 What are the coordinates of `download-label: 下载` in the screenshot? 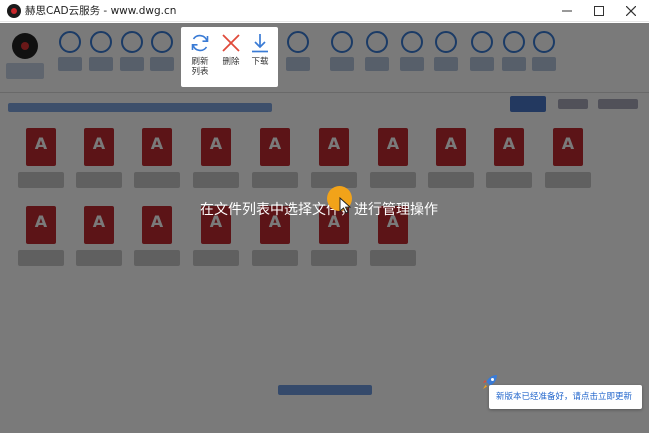 It's located at (260, 62).